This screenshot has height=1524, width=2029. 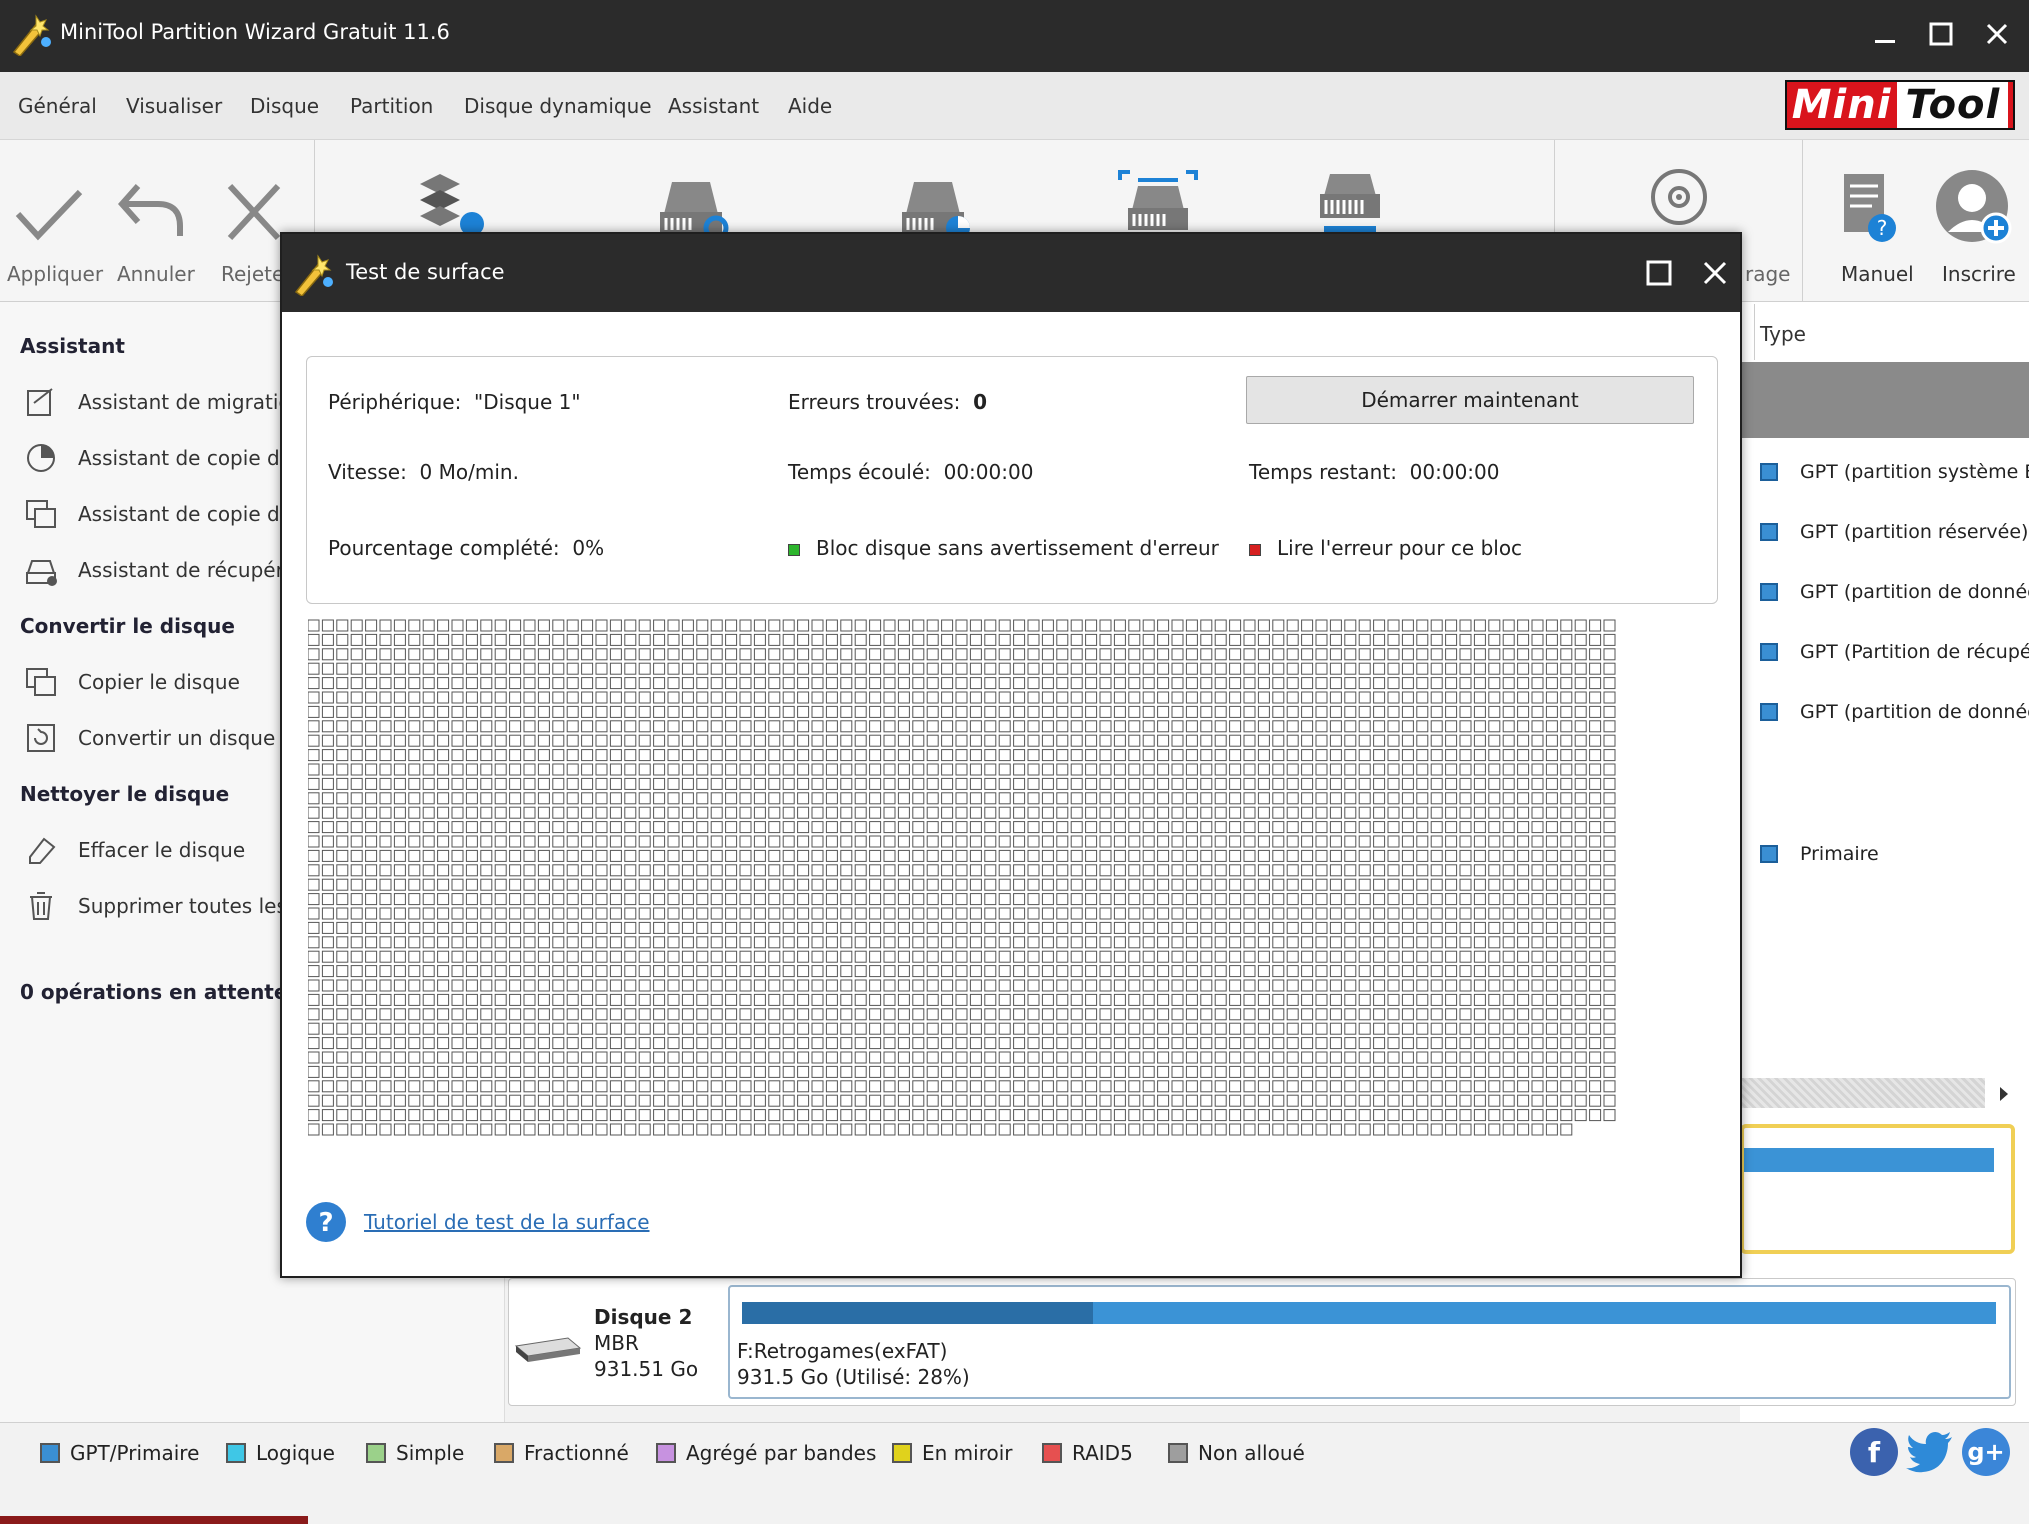 What do you see at coordinates (41, 573) in the screenshot?
I see `recovery-icon` at bounding box center [41, 573].